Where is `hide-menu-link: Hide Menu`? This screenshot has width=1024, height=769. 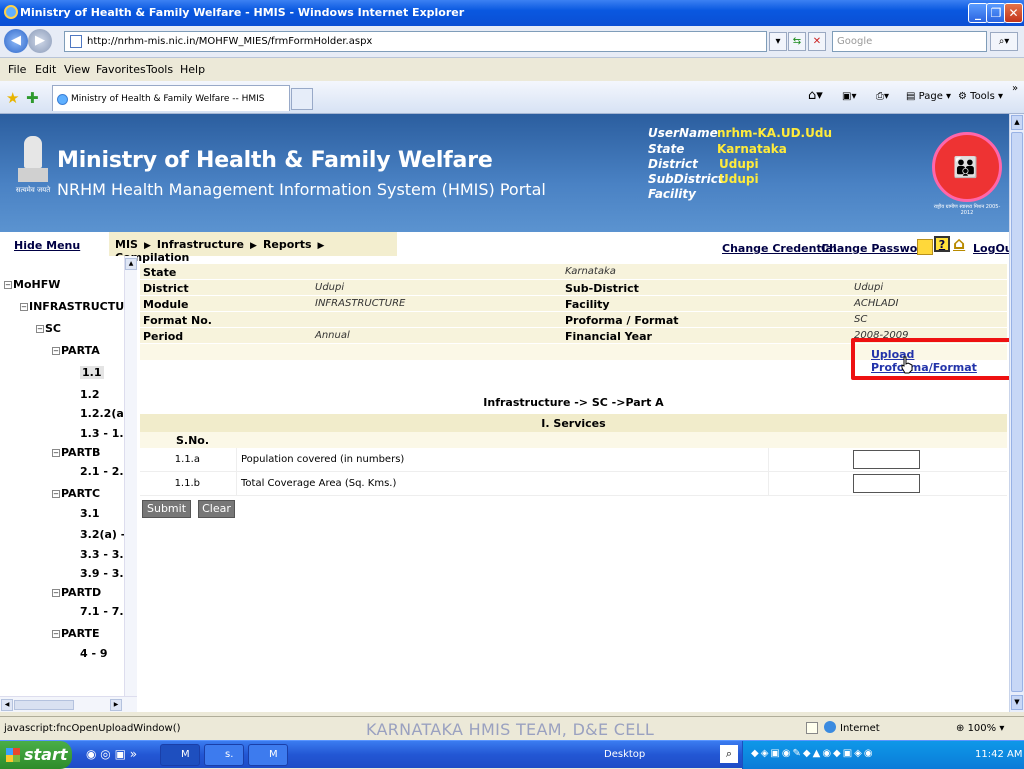
hide-menu-link: Hide Menu is located at coordinates (47, 245).